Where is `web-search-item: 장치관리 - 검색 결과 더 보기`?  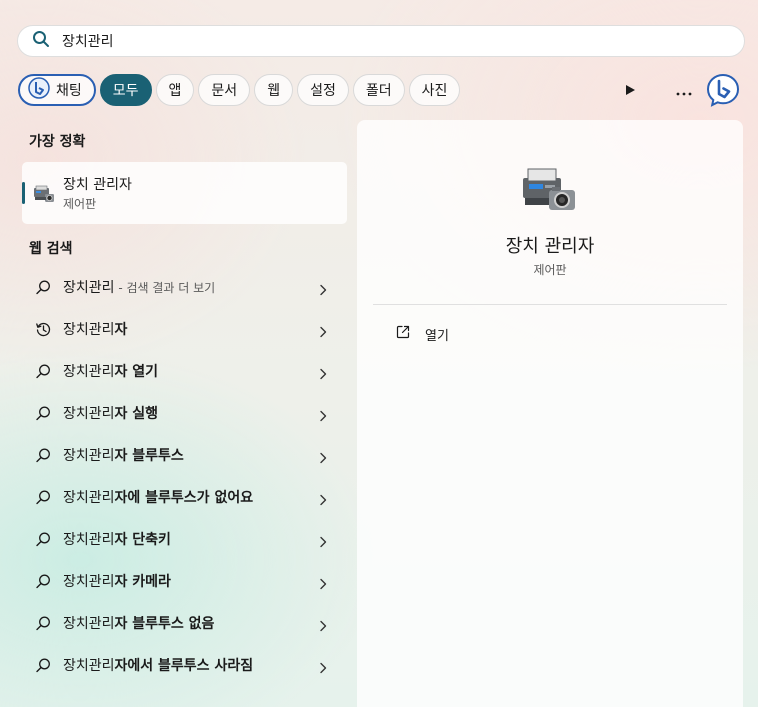 web-search-item: 장치관리 - 검색 결과 더 보기 is located at coordinates (184, 287).